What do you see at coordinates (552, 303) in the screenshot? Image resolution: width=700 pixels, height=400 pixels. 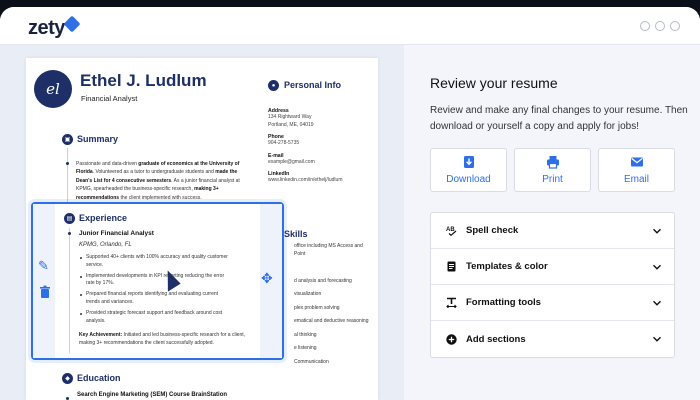 I see `accordion-formatting-tools: Formatting tools` at bounding box center [552, 303].